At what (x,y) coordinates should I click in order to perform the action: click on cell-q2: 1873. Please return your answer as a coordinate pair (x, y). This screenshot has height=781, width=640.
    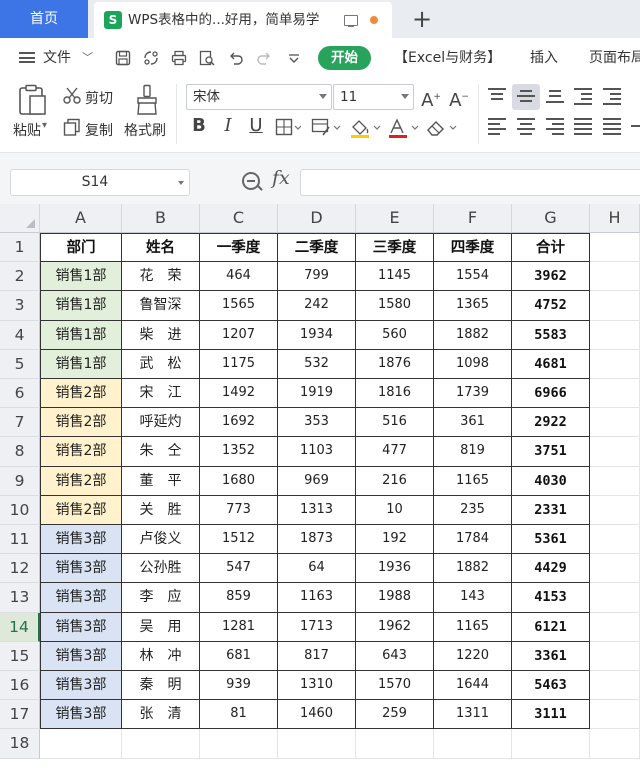
    Looking at the image, I should click on (317, 540).